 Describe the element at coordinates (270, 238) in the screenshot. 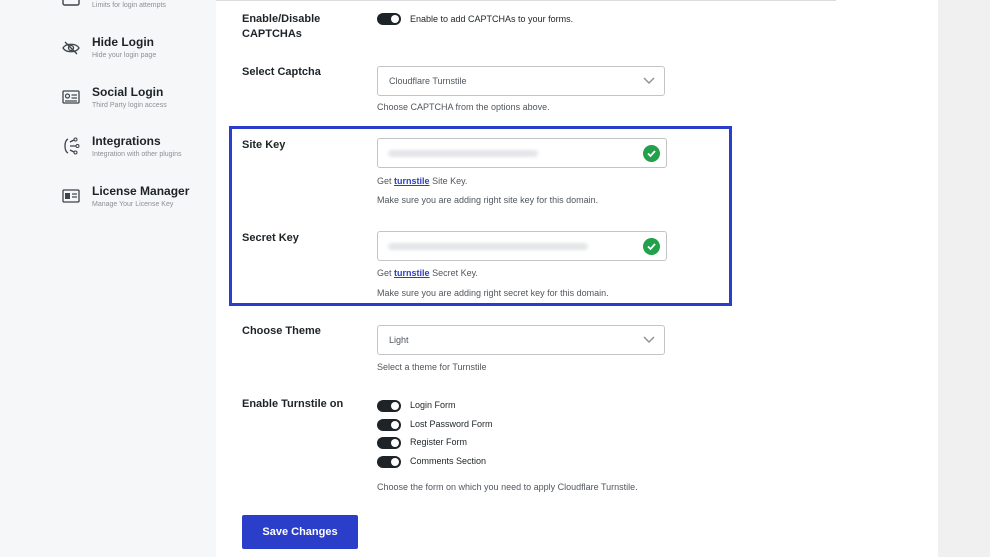

I see `secret-key-label: Secret Key` at that location.